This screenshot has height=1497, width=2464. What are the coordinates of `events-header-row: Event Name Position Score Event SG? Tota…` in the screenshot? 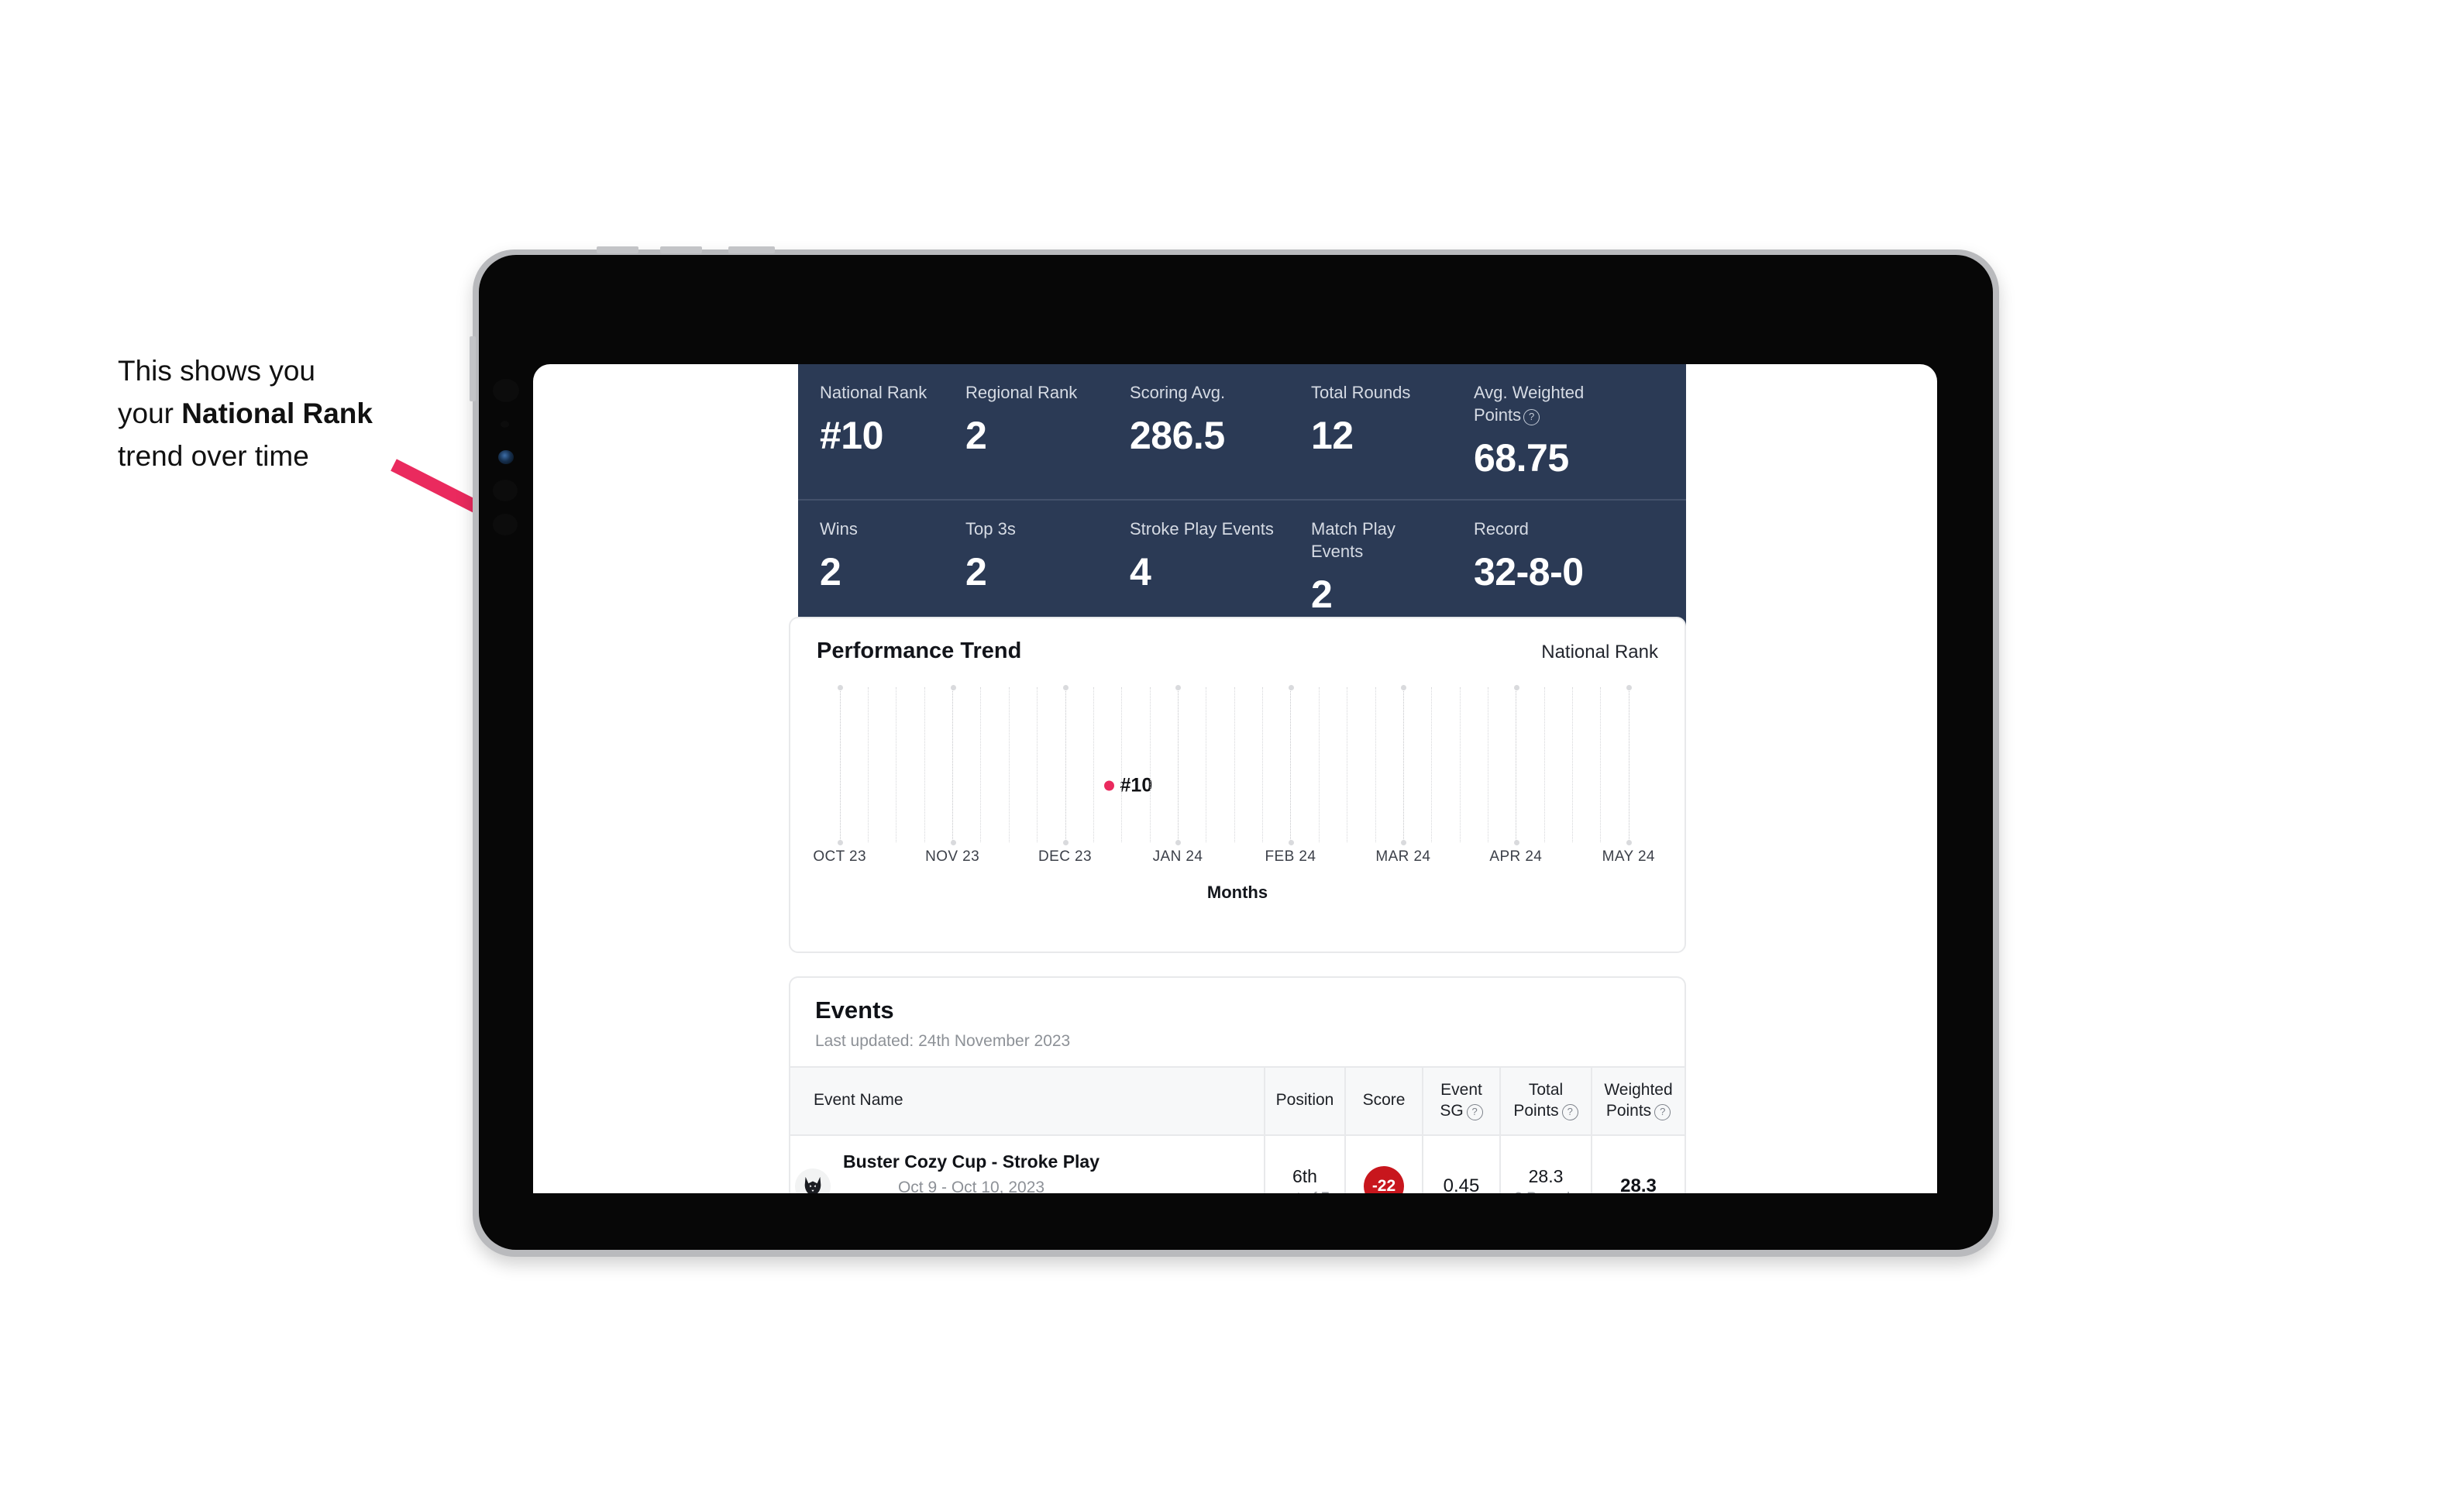 It's located at (1237, 1101).